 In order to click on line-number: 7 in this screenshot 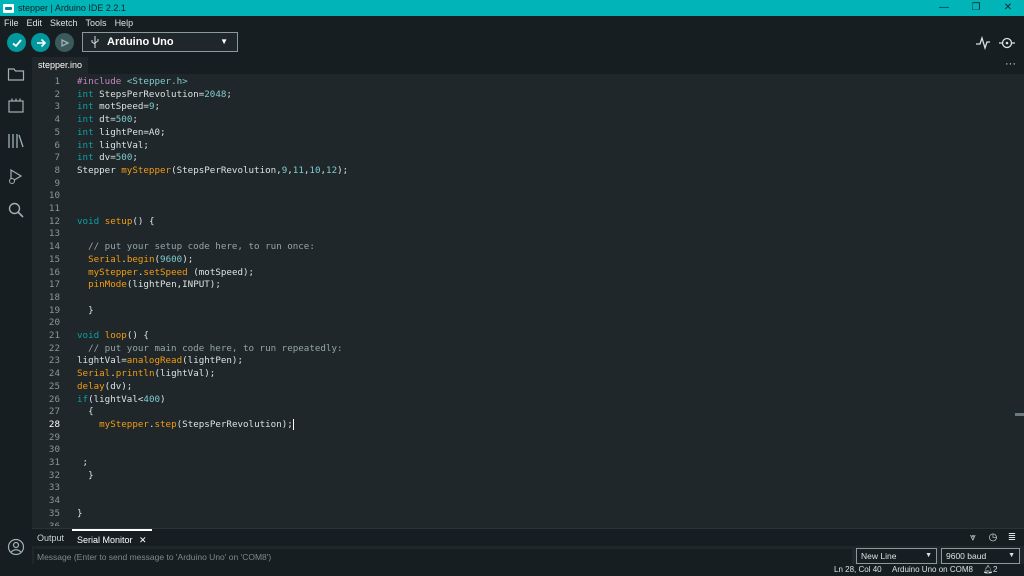, I will do `click(57, 158)`.